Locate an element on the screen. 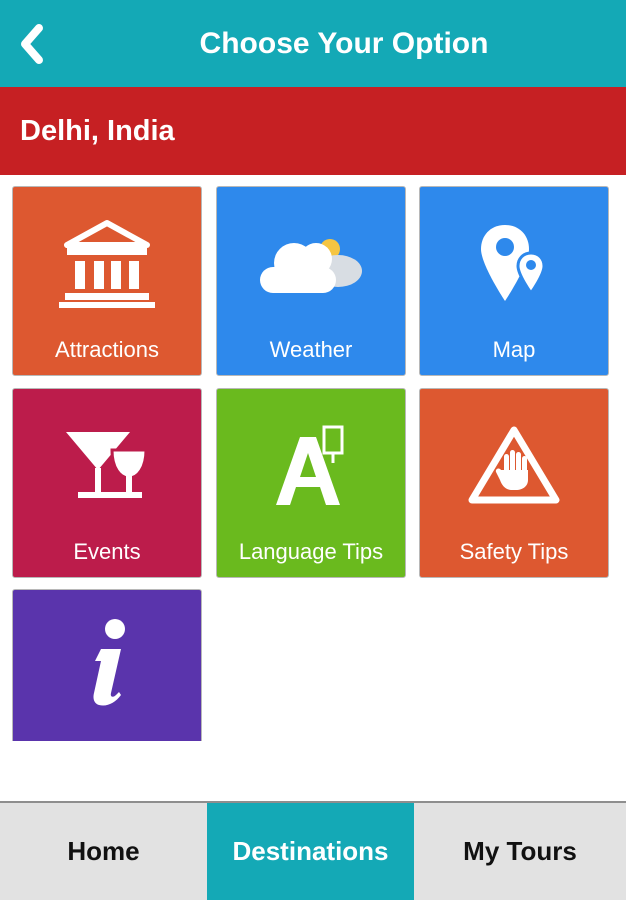 This screenshot has height=900, width=626. city-name: Delhi, India is located at coordinates (97, 130).